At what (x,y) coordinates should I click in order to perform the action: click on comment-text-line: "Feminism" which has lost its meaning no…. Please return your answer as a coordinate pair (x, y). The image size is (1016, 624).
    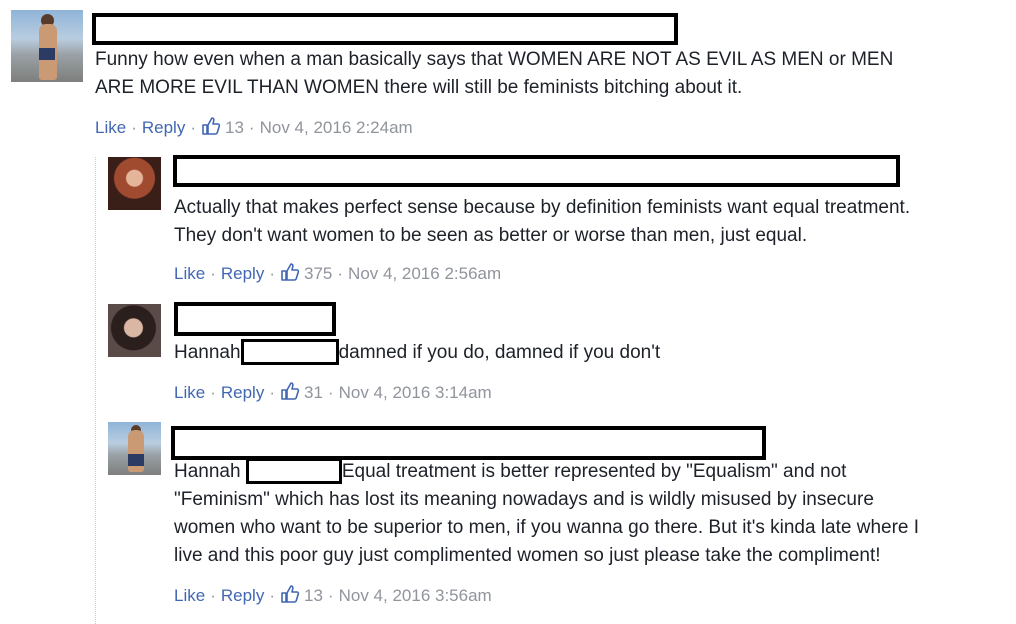
    Looking at the image, I should click on (524, 499).